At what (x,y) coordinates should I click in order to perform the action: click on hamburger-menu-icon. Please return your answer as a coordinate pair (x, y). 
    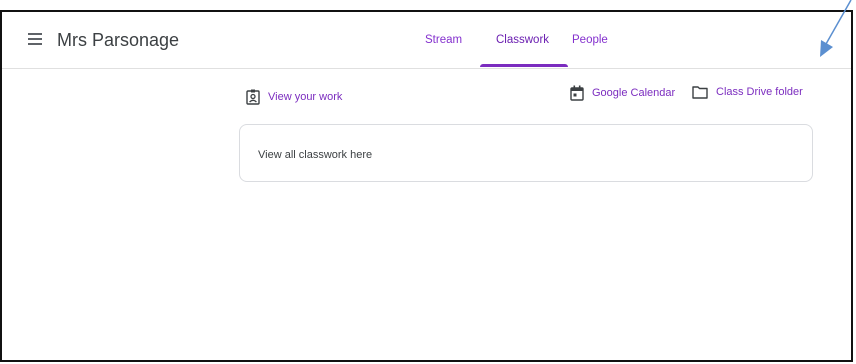
    Looking at the image, I should click on (37, 39).